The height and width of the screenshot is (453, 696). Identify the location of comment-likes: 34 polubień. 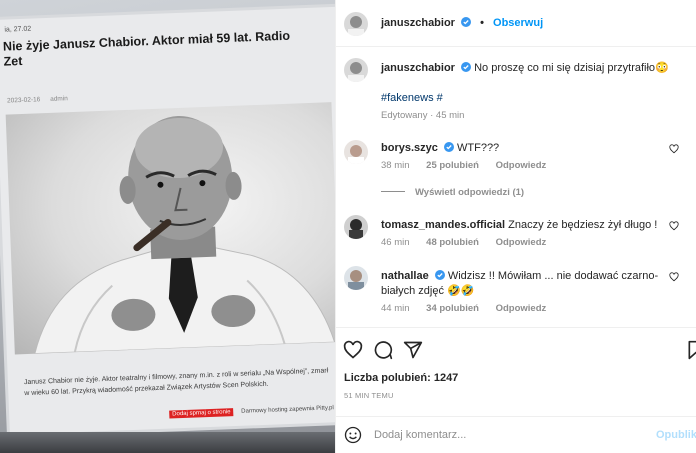
(452, 308).